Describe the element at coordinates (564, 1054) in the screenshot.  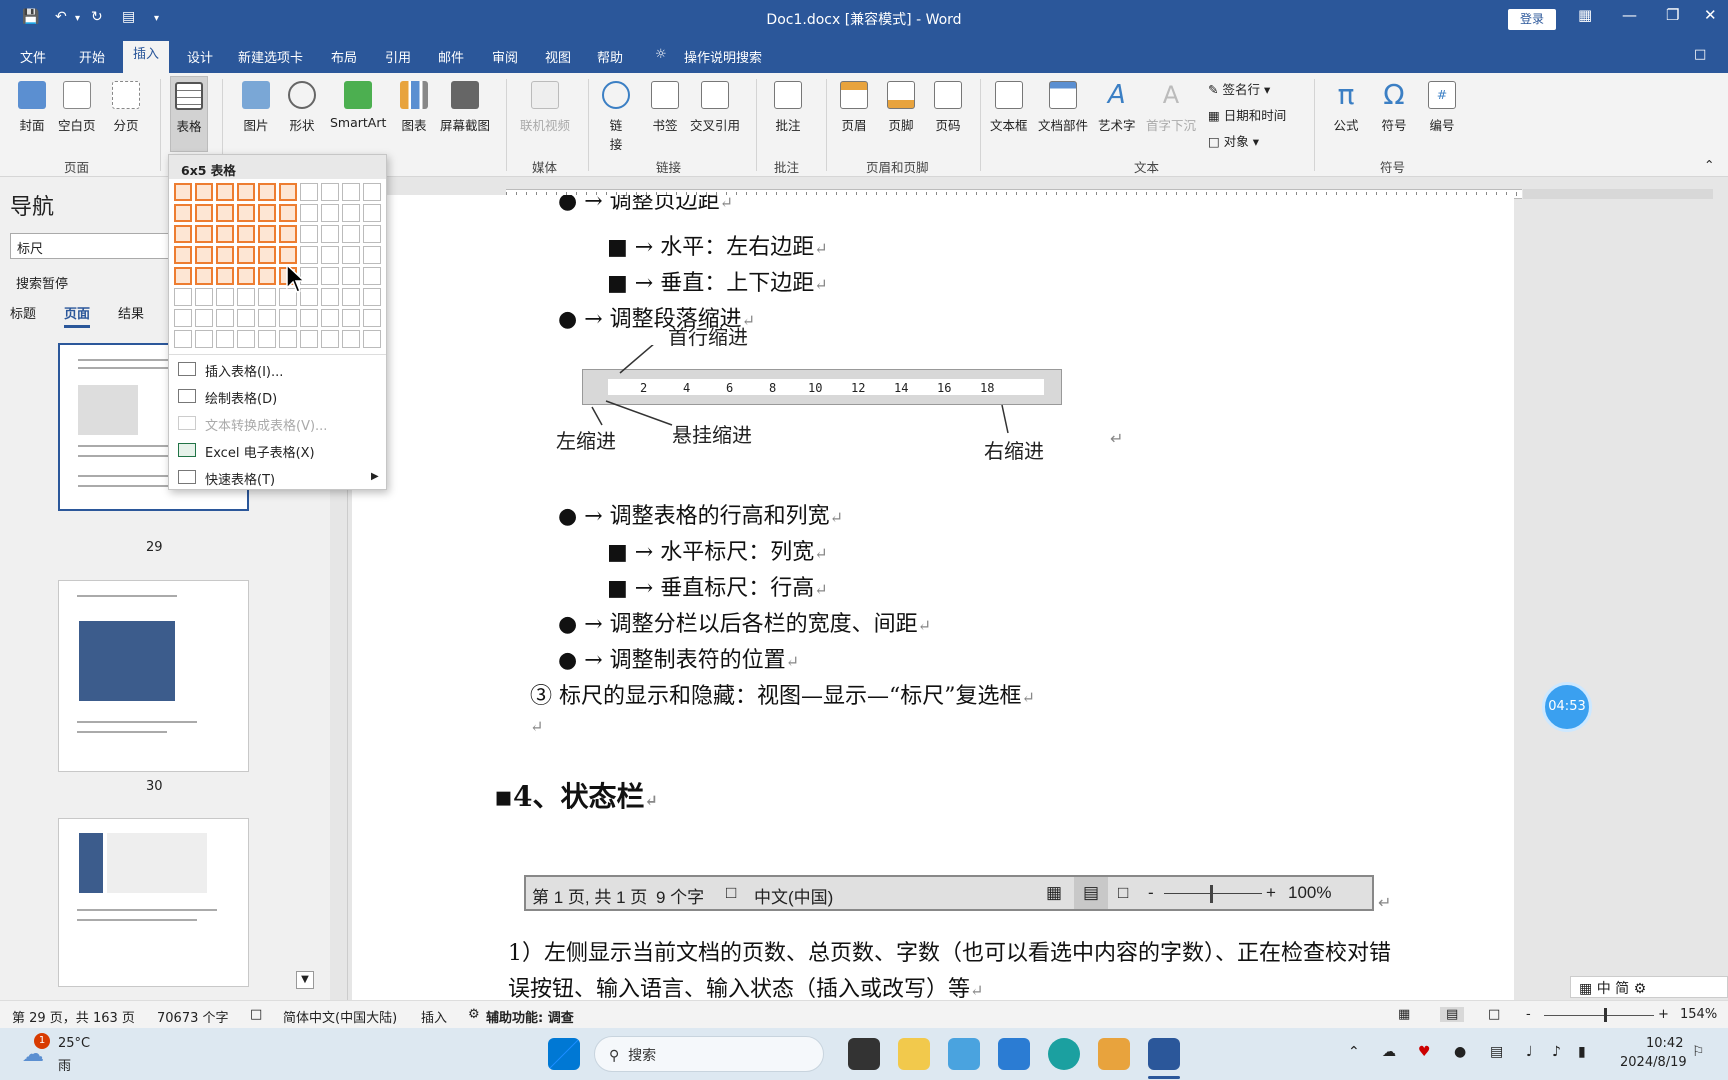
I see `start-button` at that location.